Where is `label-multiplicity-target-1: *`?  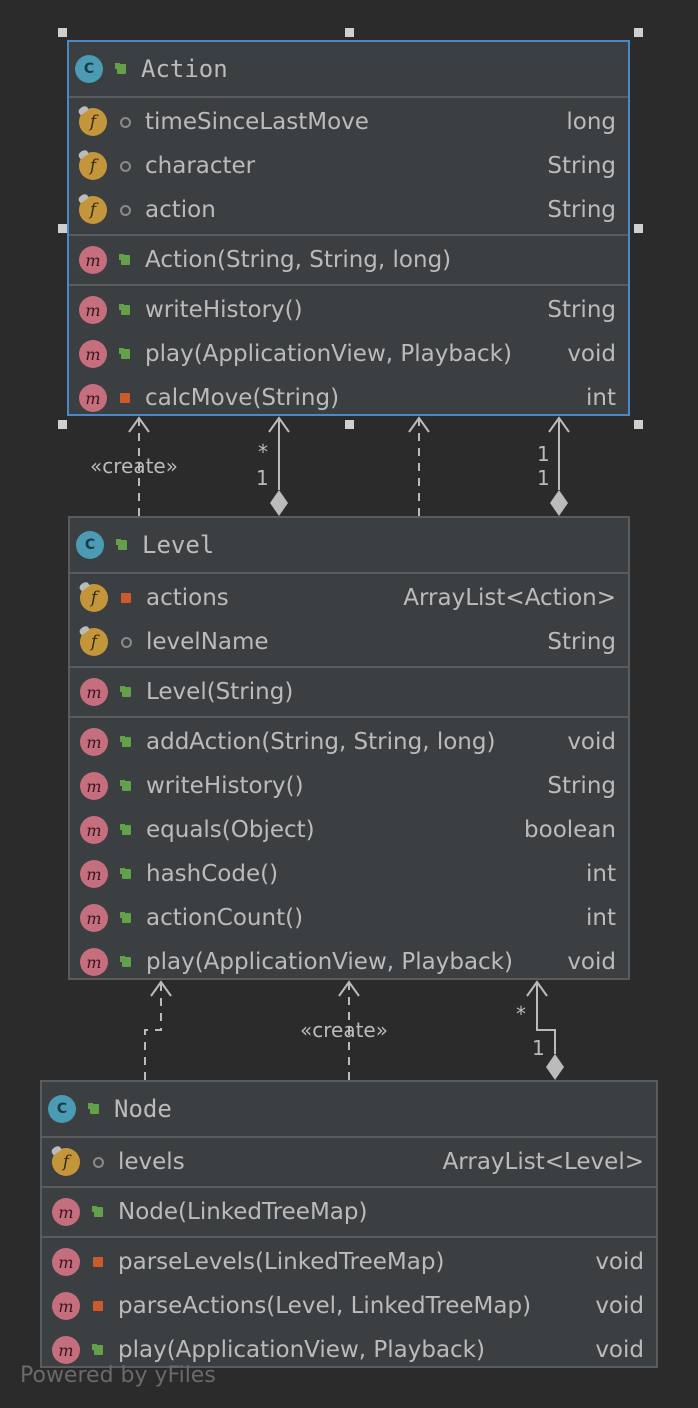 label-multiplicity-target-1: * is located at coordinates (263, 452).